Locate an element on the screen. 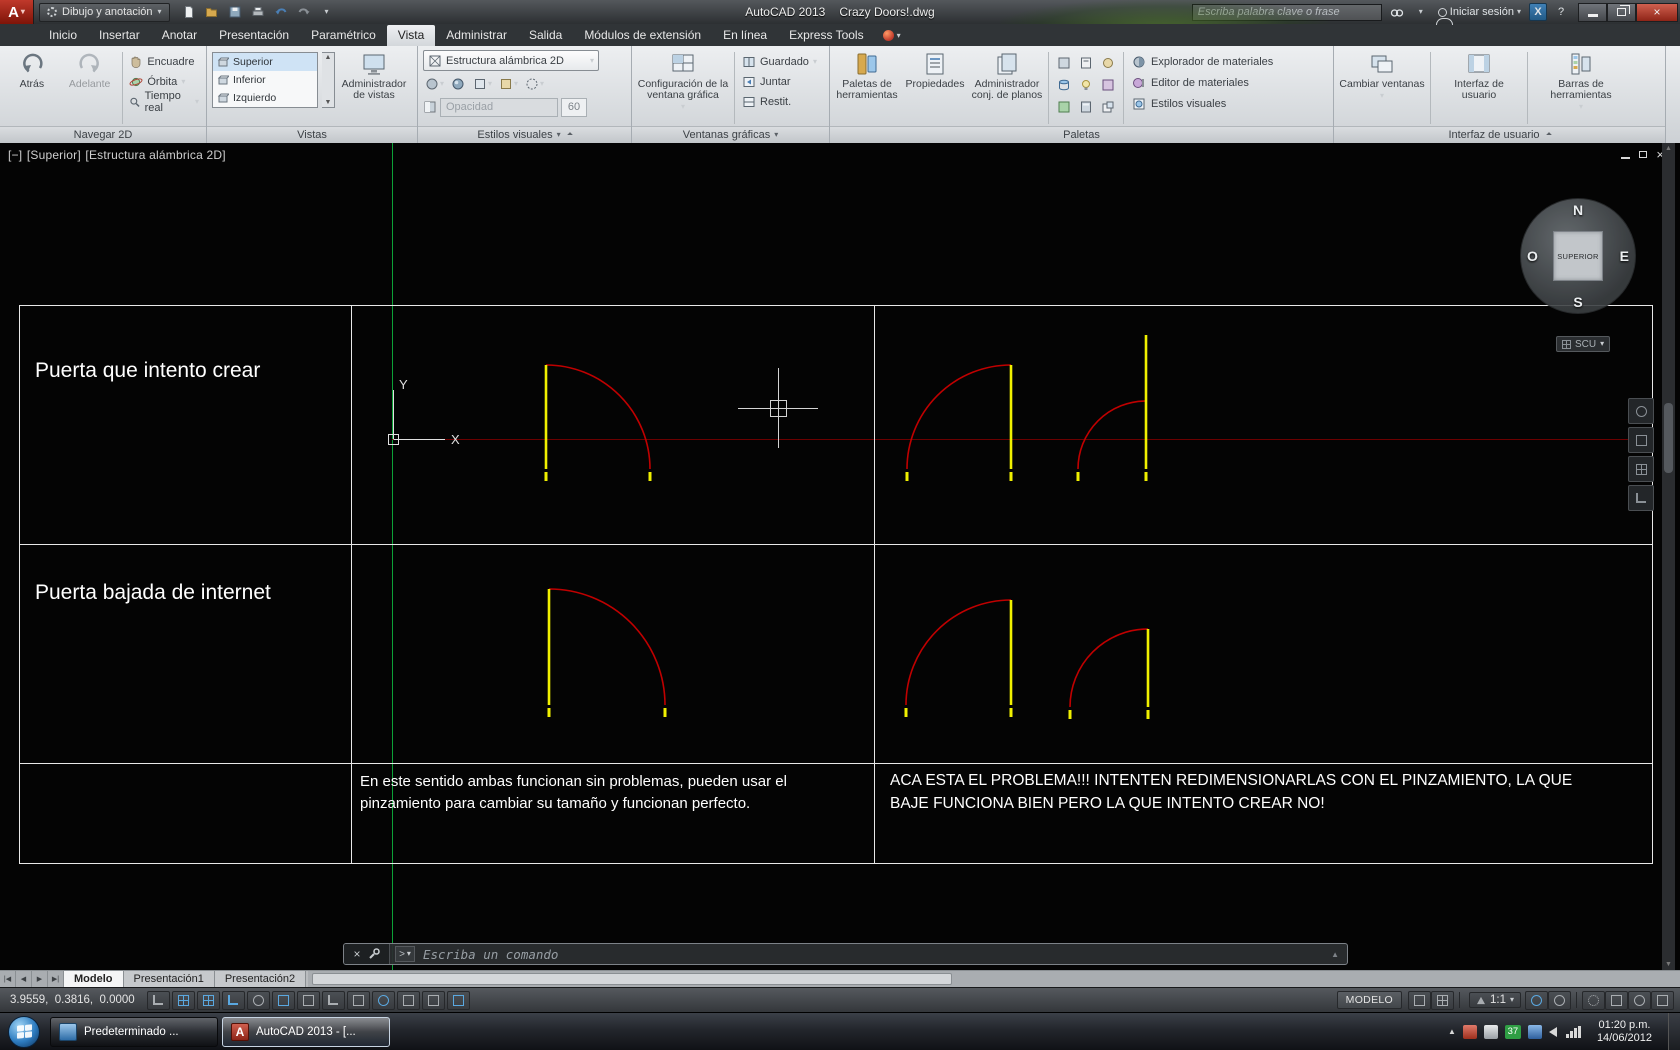  plot-button is located at coordinates (258, 12).